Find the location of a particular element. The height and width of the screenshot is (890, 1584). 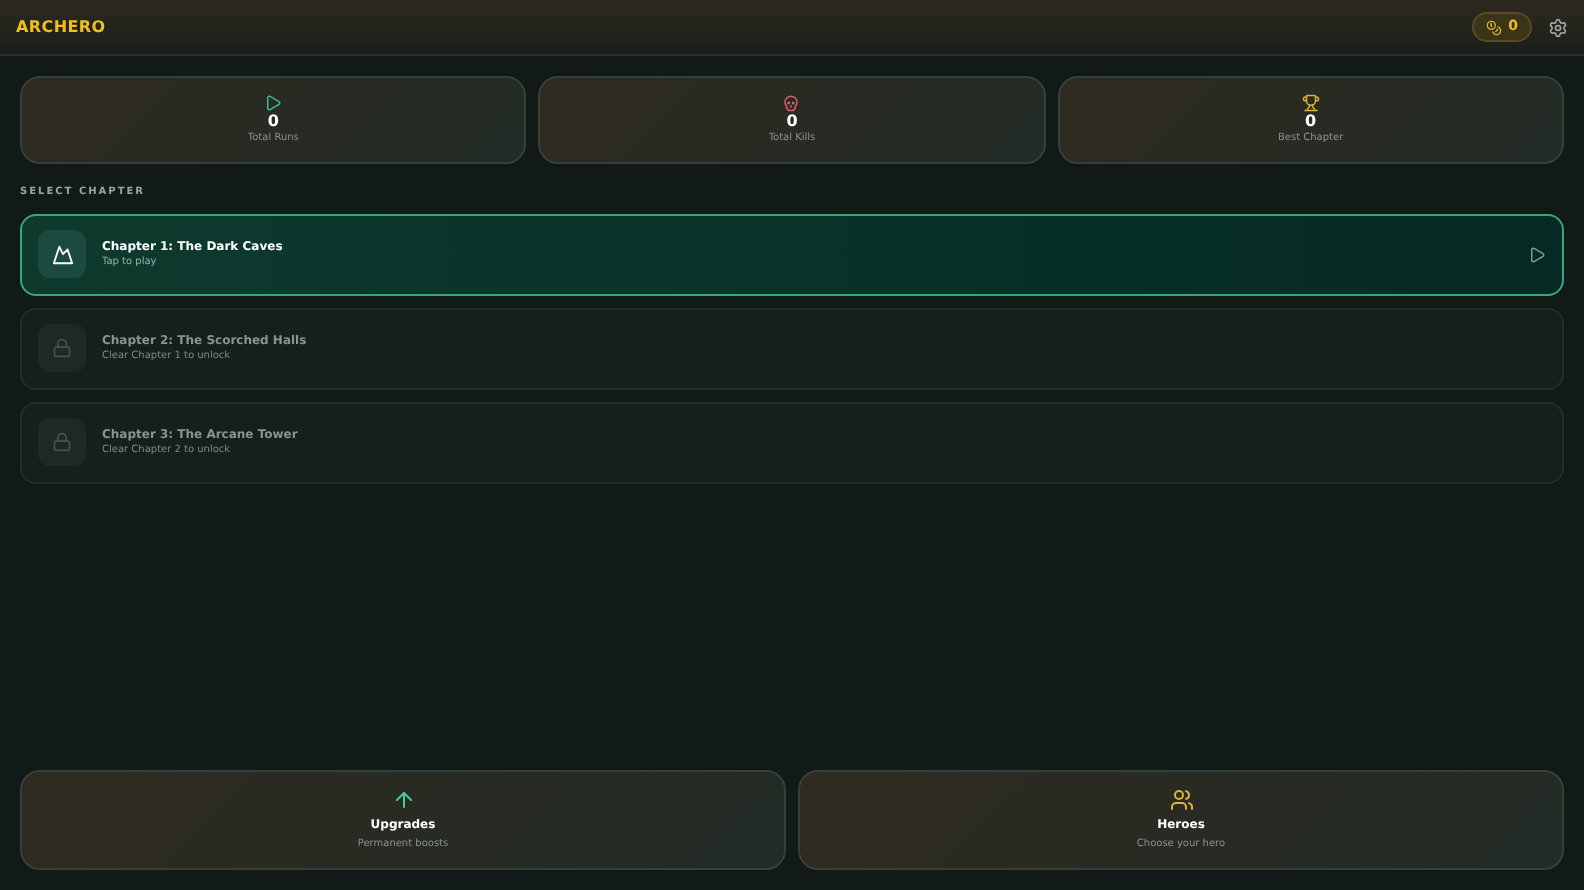

arrow-up-icon is located at coordinates (403, 799).